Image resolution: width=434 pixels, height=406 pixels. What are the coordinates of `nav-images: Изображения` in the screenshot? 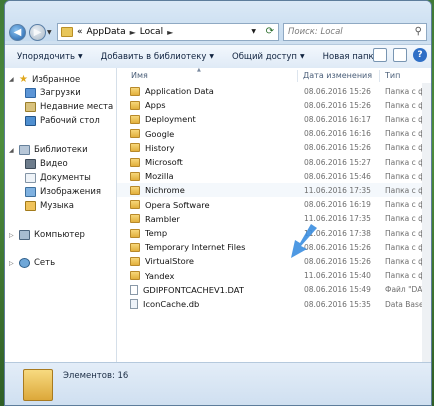 It's located at (63, 192).